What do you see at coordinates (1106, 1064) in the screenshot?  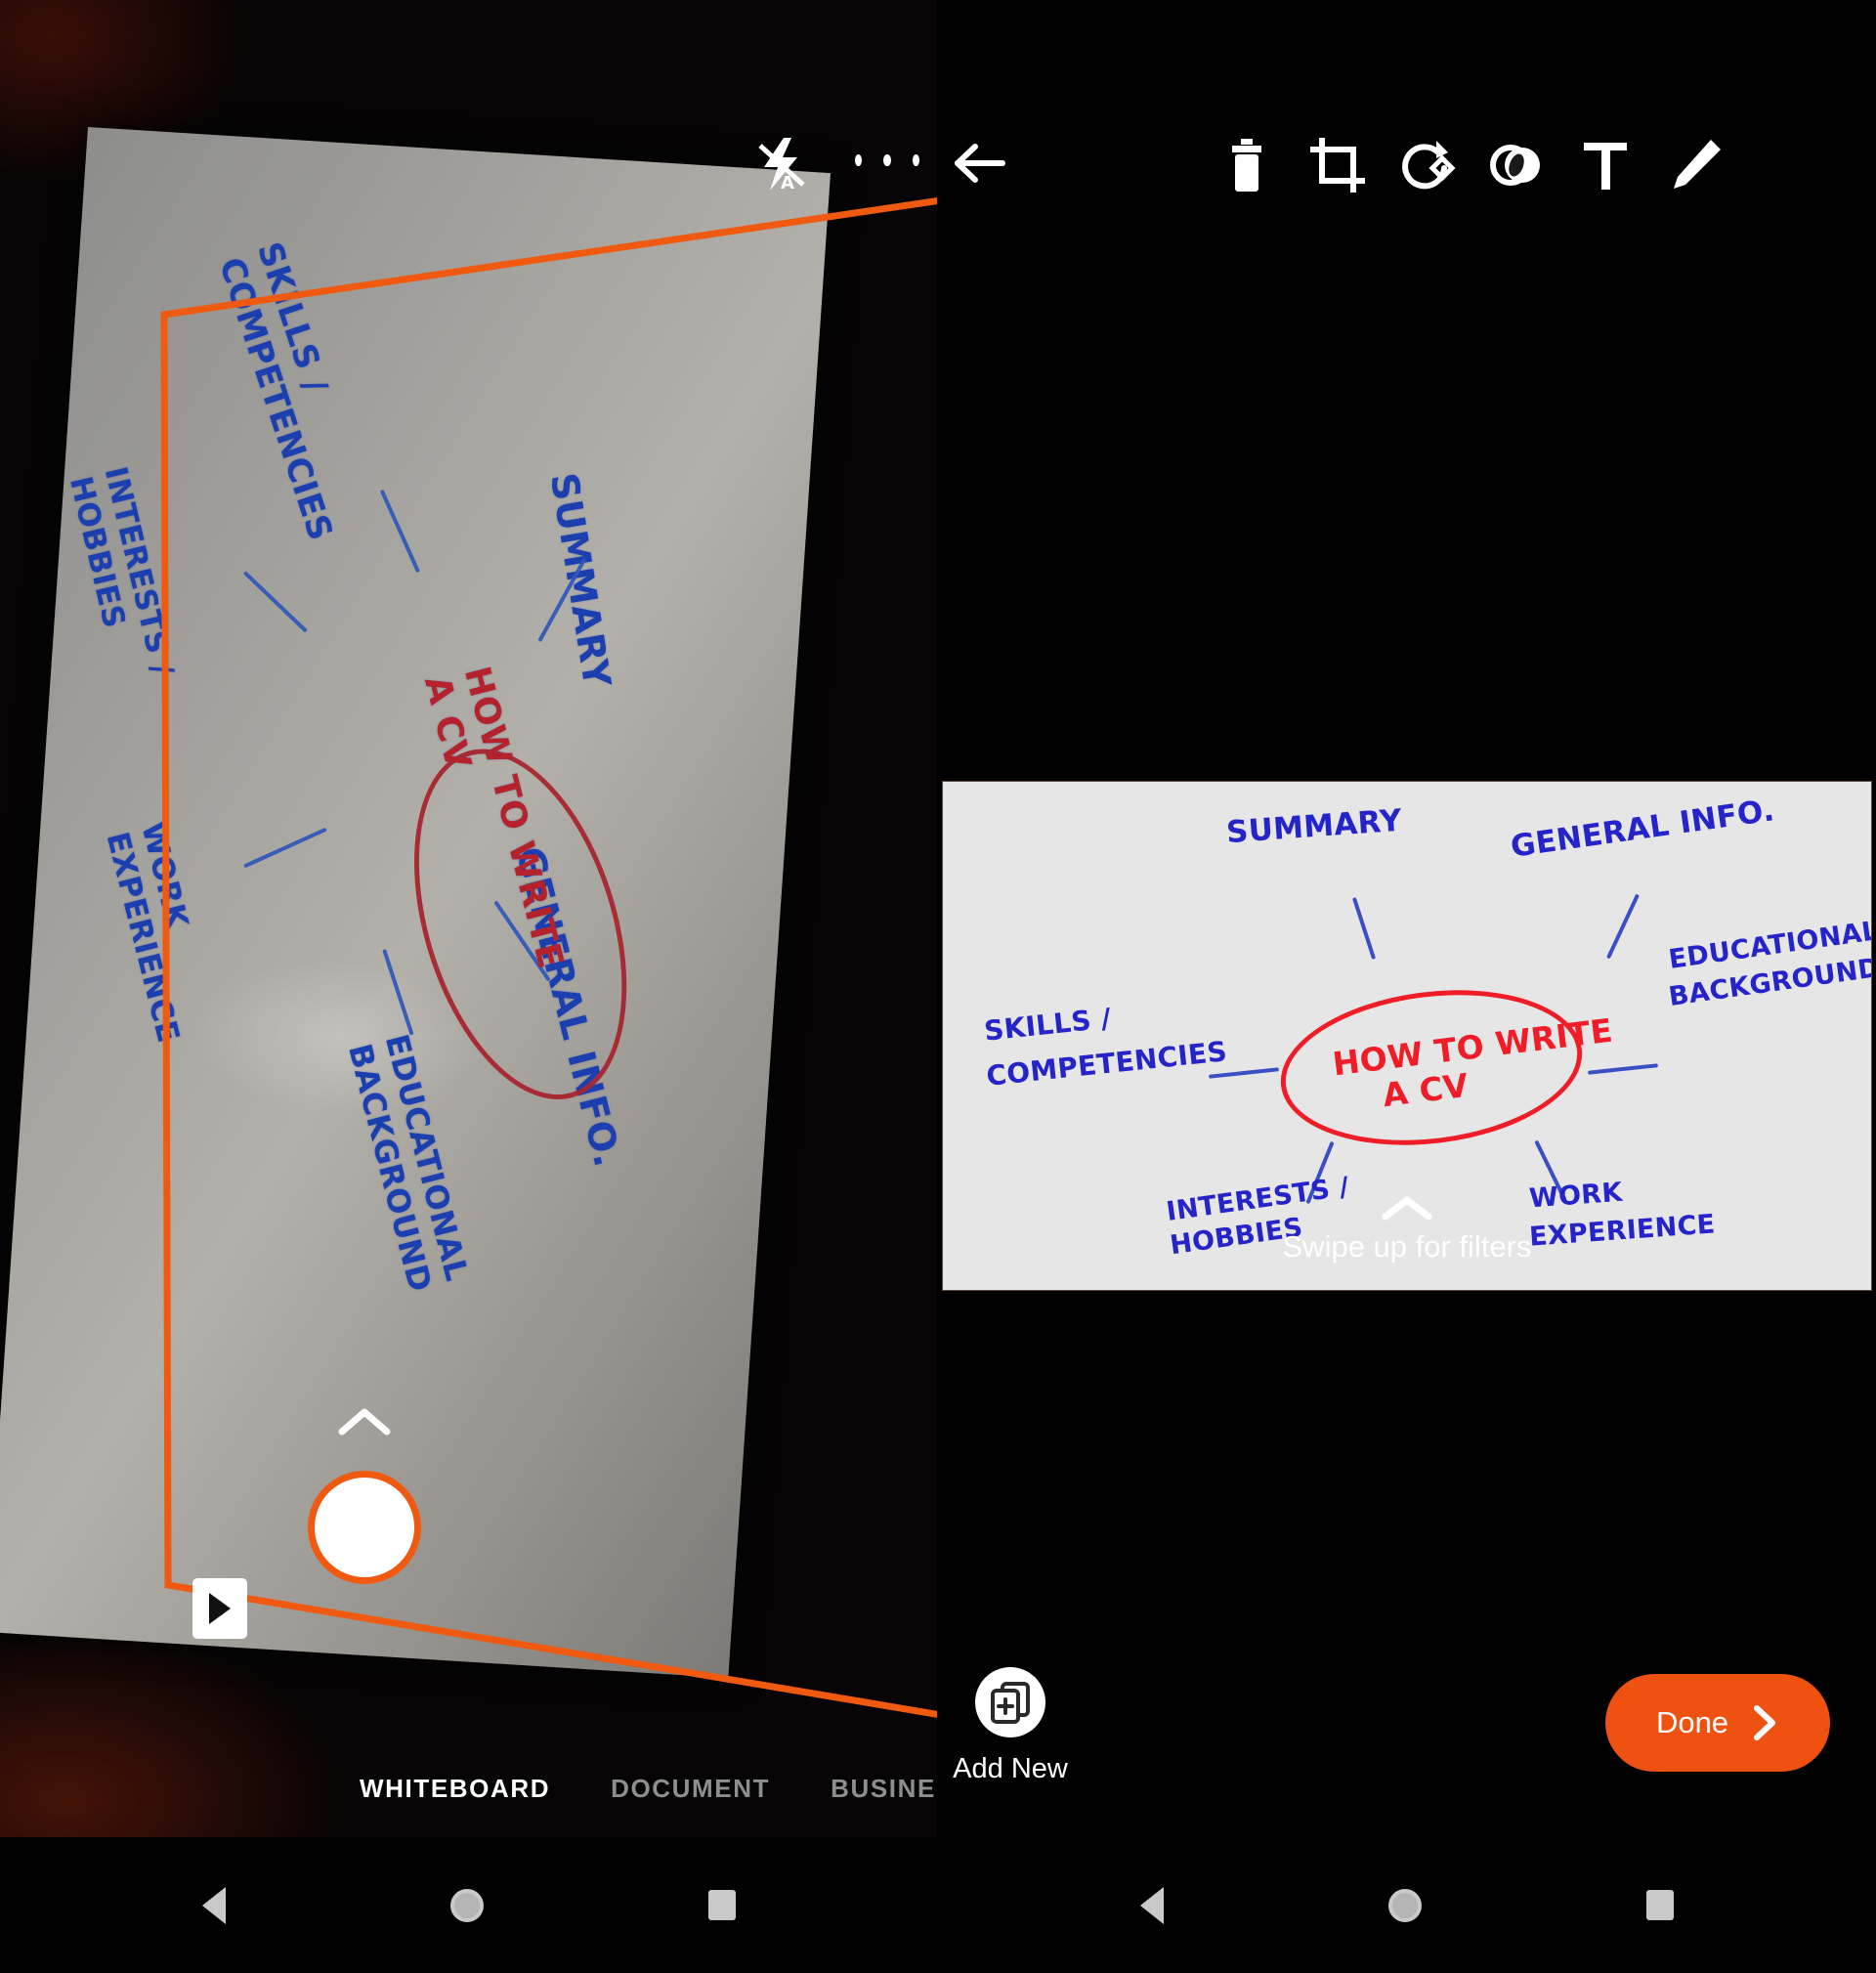 I see `mindmap-node-competencies: COMPETENCIES` at bounding box center [1106, 1064].